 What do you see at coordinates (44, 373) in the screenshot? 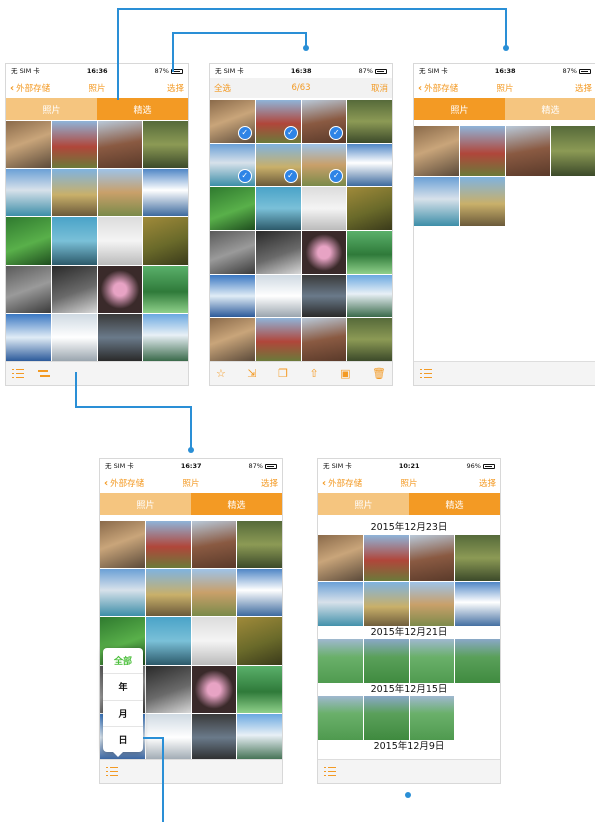
I see `filter-icon` at bounding box center [44, 373].